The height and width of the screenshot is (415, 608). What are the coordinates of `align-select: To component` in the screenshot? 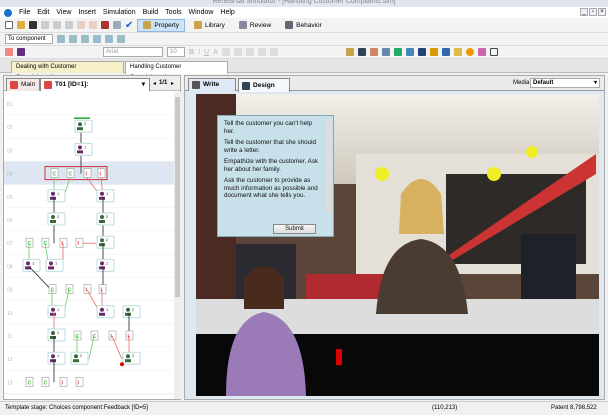 It's located at (29, 39).